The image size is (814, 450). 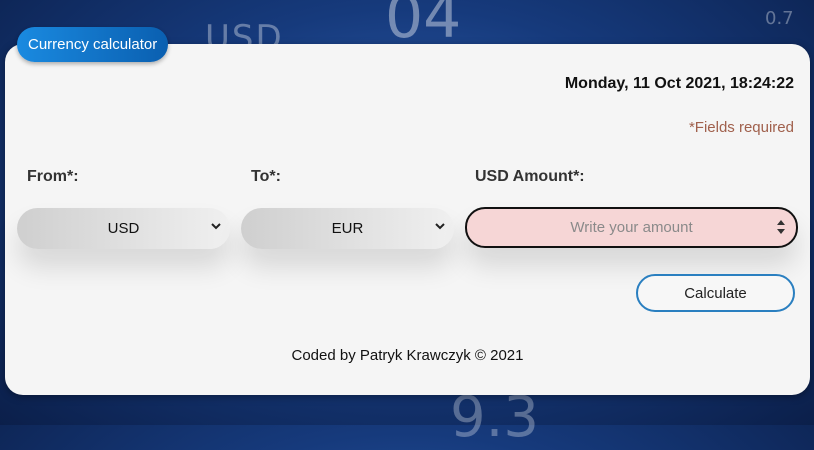 What do you see at coordinates (779, 18) in the screenshot?
I see `background-decoration: 0.7` at bounding box center [779, 18].